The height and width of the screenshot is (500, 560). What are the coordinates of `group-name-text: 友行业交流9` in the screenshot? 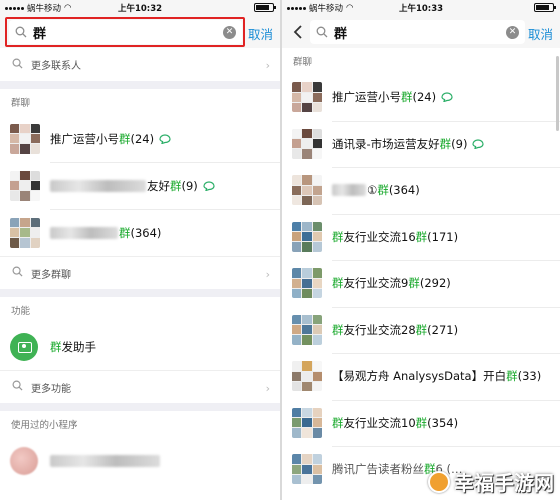 It's located at (376, 283).